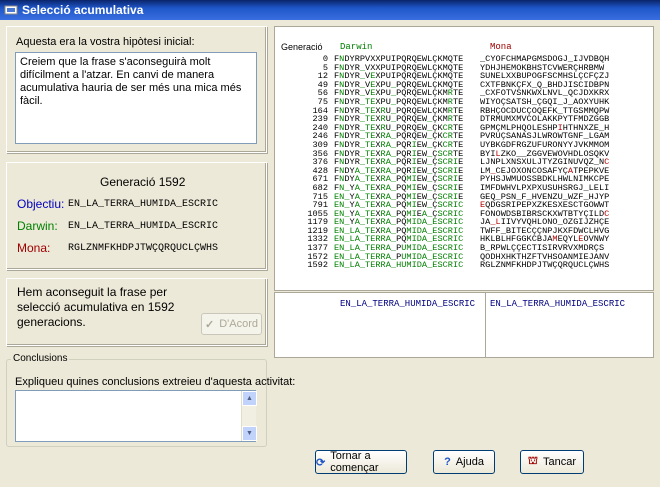 This screenshot has width=660, height=487. Describe the element at coordinates (317, 265) in the screenshot. I see `generation-cell: 1592` at that location.